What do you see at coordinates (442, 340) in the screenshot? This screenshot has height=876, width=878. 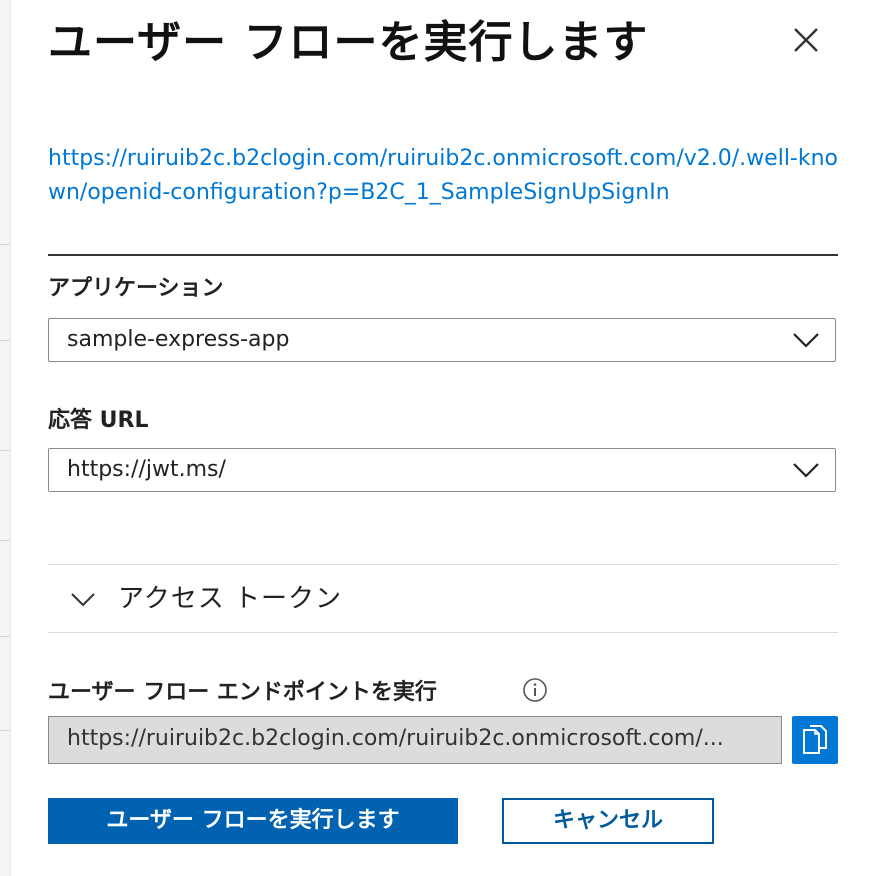 I see `application-dropdown: sample-express-app` at bounding box center [442, 340].